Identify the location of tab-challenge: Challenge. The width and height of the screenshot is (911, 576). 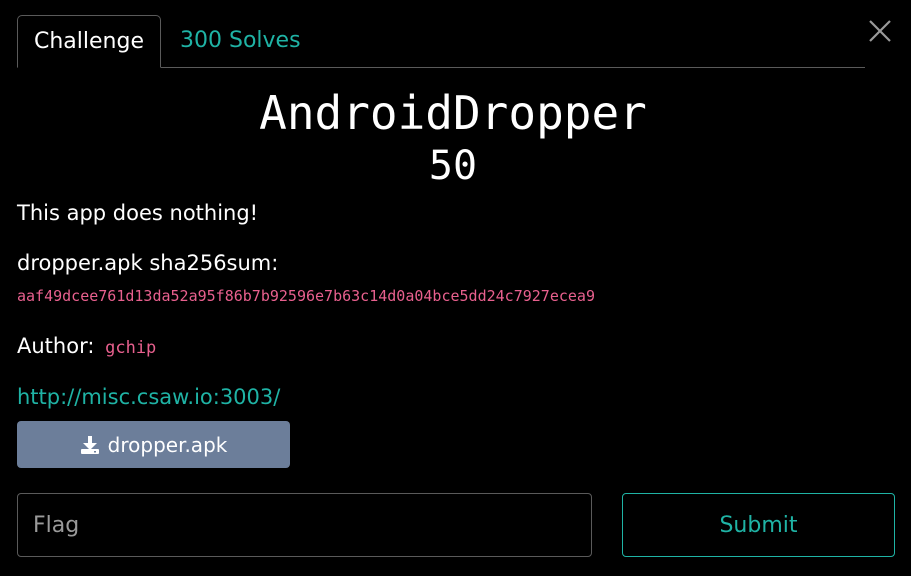
(89, 41).